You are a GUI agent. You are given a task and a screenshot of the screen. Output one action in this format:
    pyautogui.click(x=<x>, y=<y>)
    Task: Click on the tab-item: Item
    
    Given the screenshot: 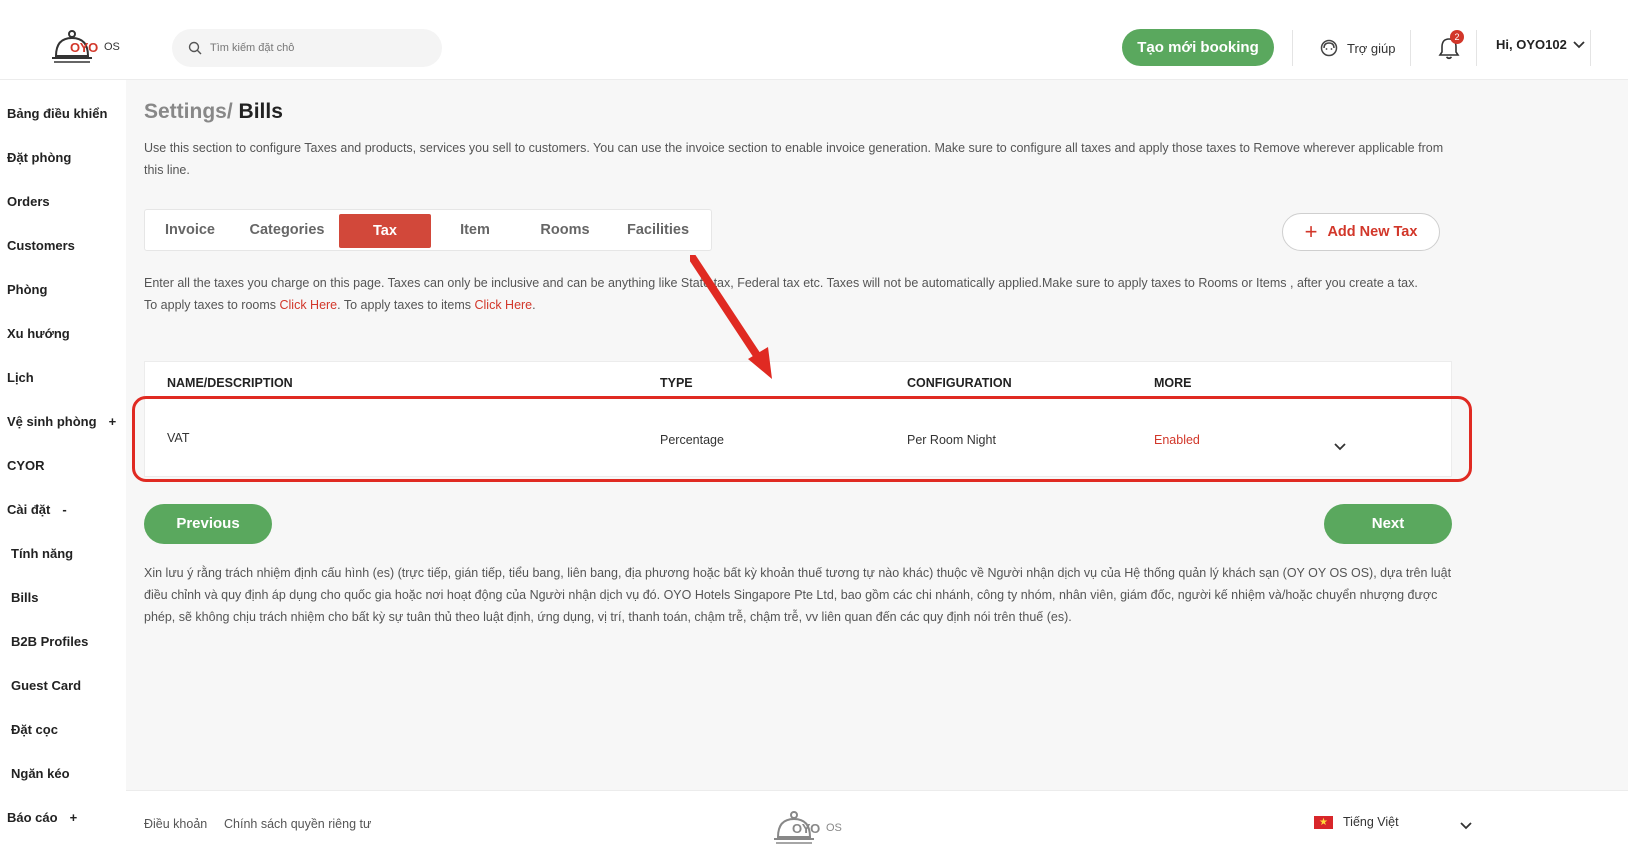 What is the action you would take?
    pyautogui.click(x=475, y=230)
    